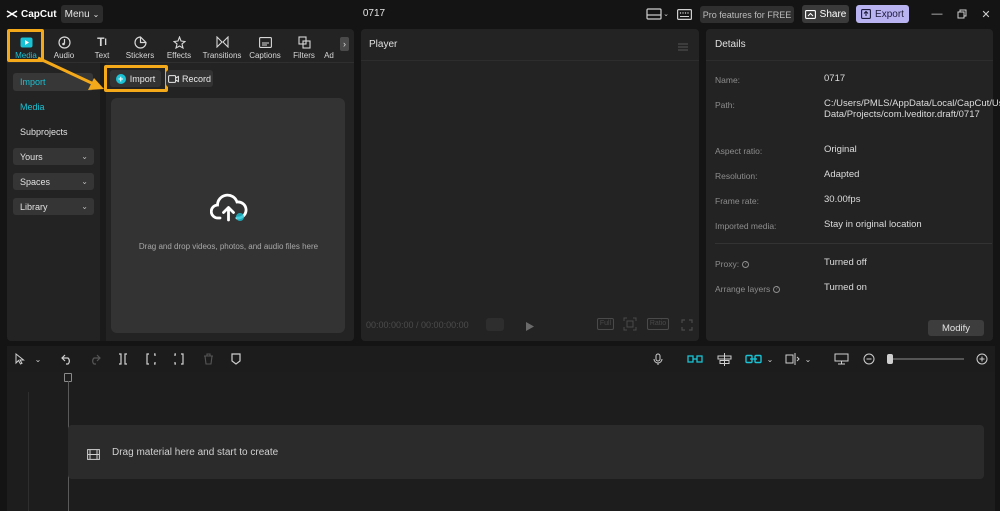 This screenshot has height=511, width=1000. Describe the element at coordinates (222, 42) in the screenshot. I see `transitions-icon` at that location.